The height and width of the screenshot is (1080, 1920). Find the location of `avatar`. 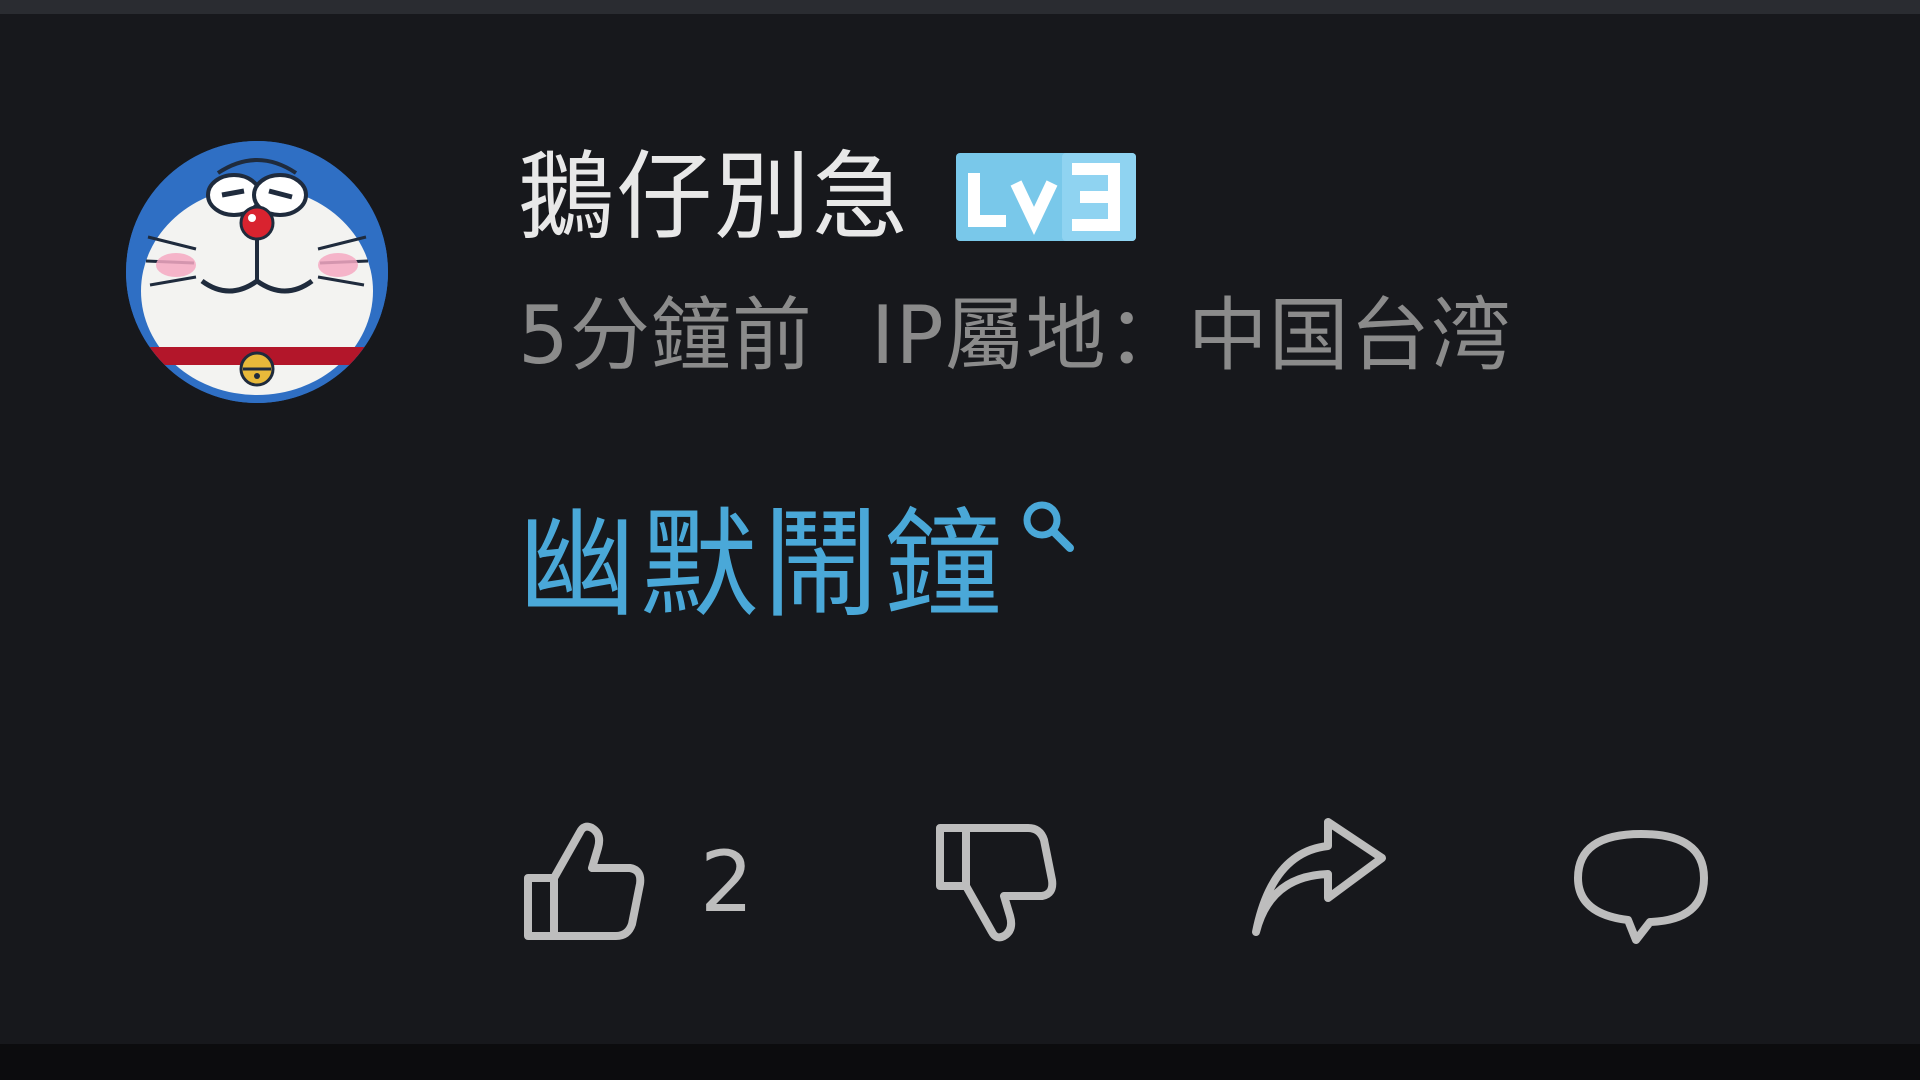

avatar is located at coordinates (257, 272).